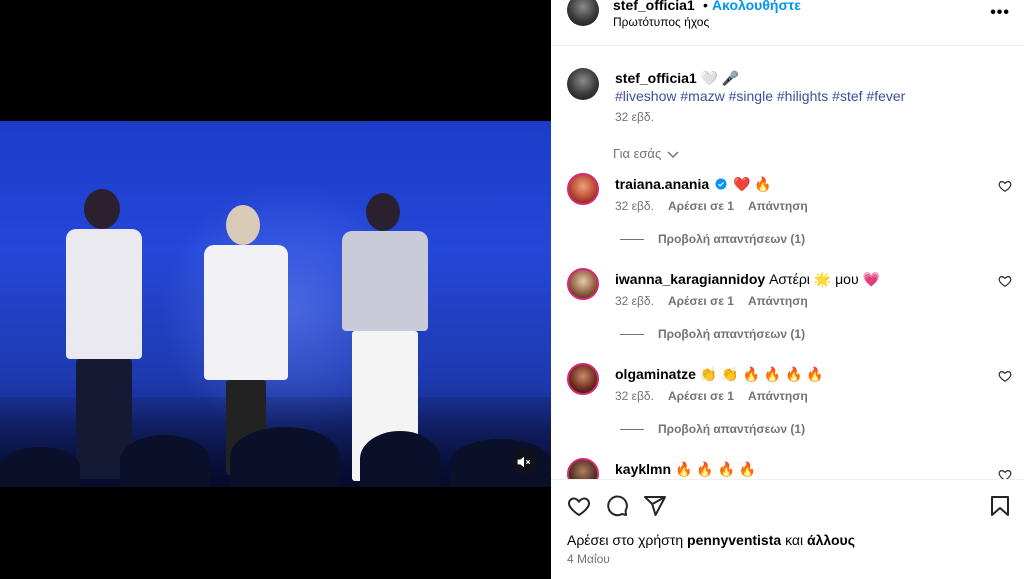  I want to click on comment-text: 👏 👏 🔥 🔥 🔥 🔥, so click(761, 374).